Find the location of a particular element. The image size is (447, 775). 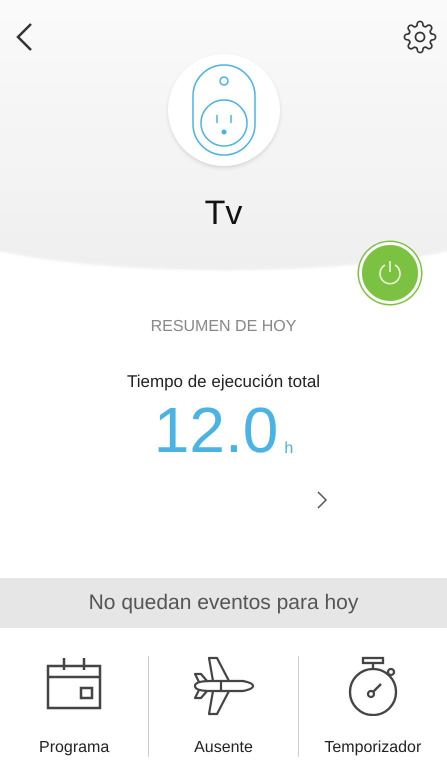

device-name: Tv is located at coordinates (223, 213).